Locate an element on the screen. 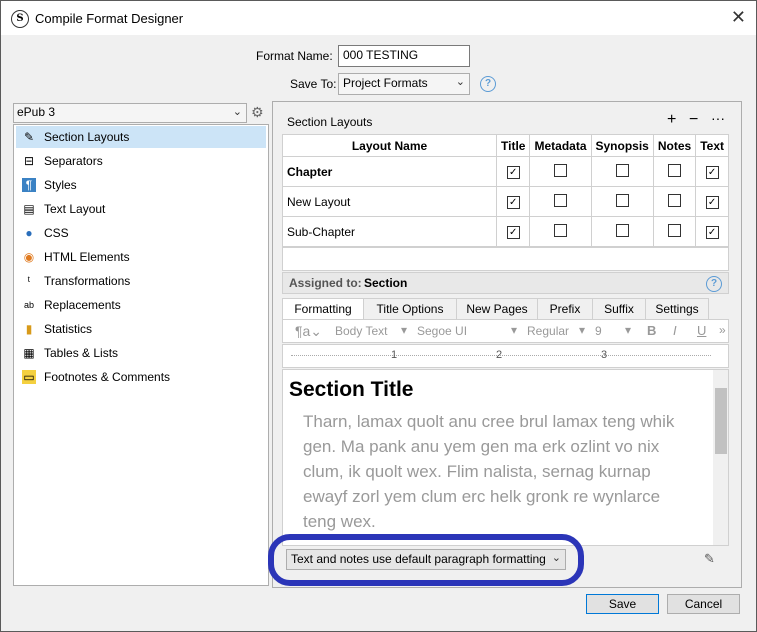 The height and width of the screenshot is (632, 757). gear-icon: ⚙ is located at coordinates (257, 112).